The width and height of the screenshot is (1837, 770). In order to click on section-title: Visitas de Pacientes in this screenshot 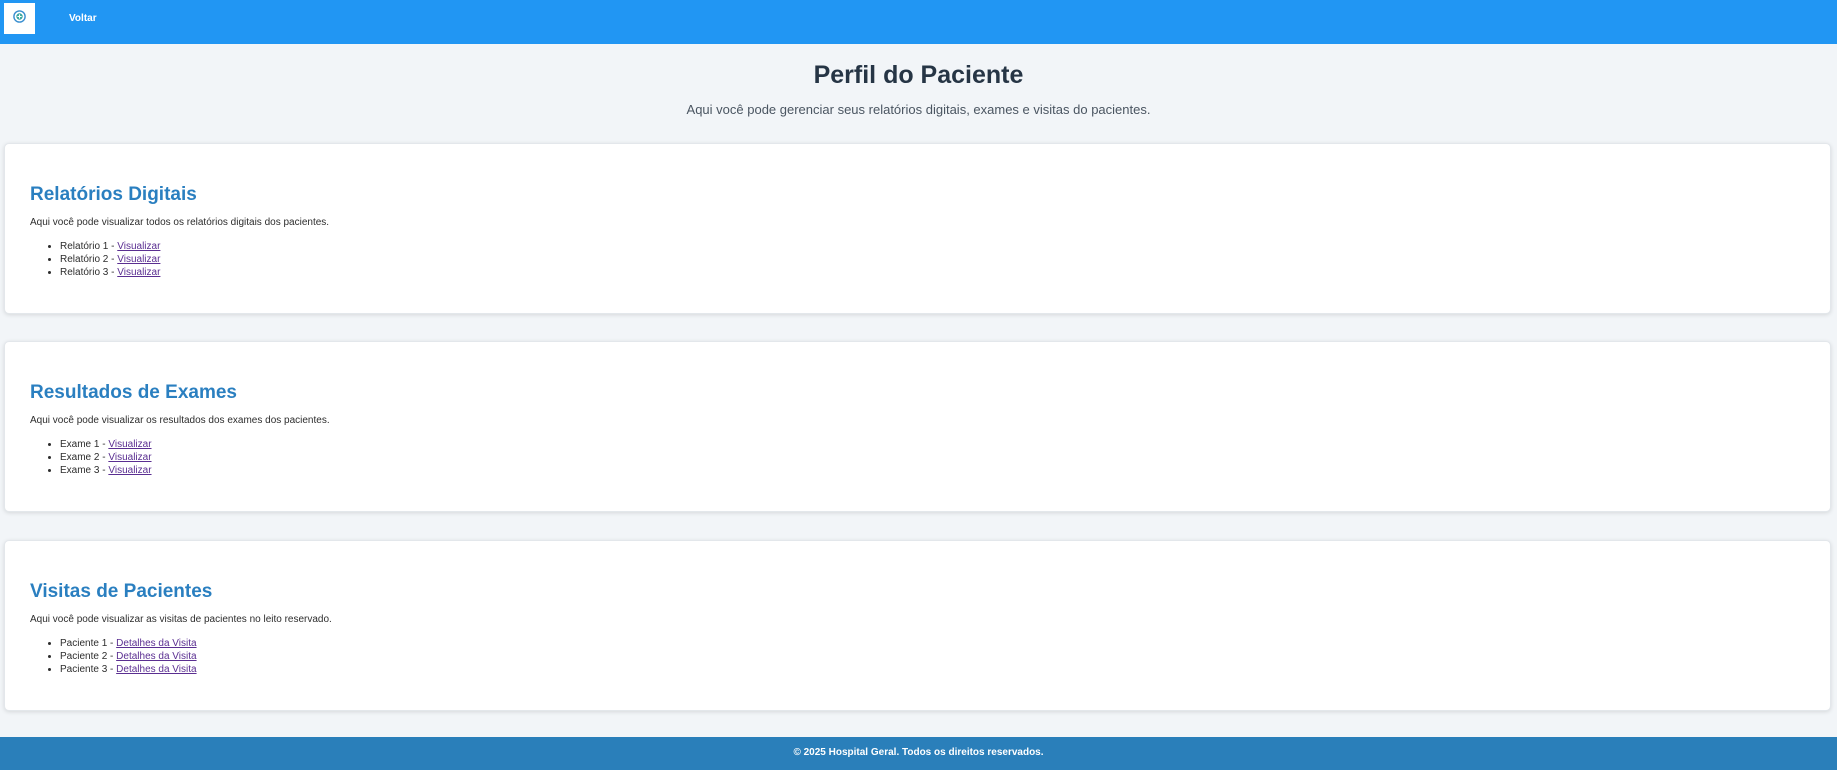, I will do `click(121, 591)`.